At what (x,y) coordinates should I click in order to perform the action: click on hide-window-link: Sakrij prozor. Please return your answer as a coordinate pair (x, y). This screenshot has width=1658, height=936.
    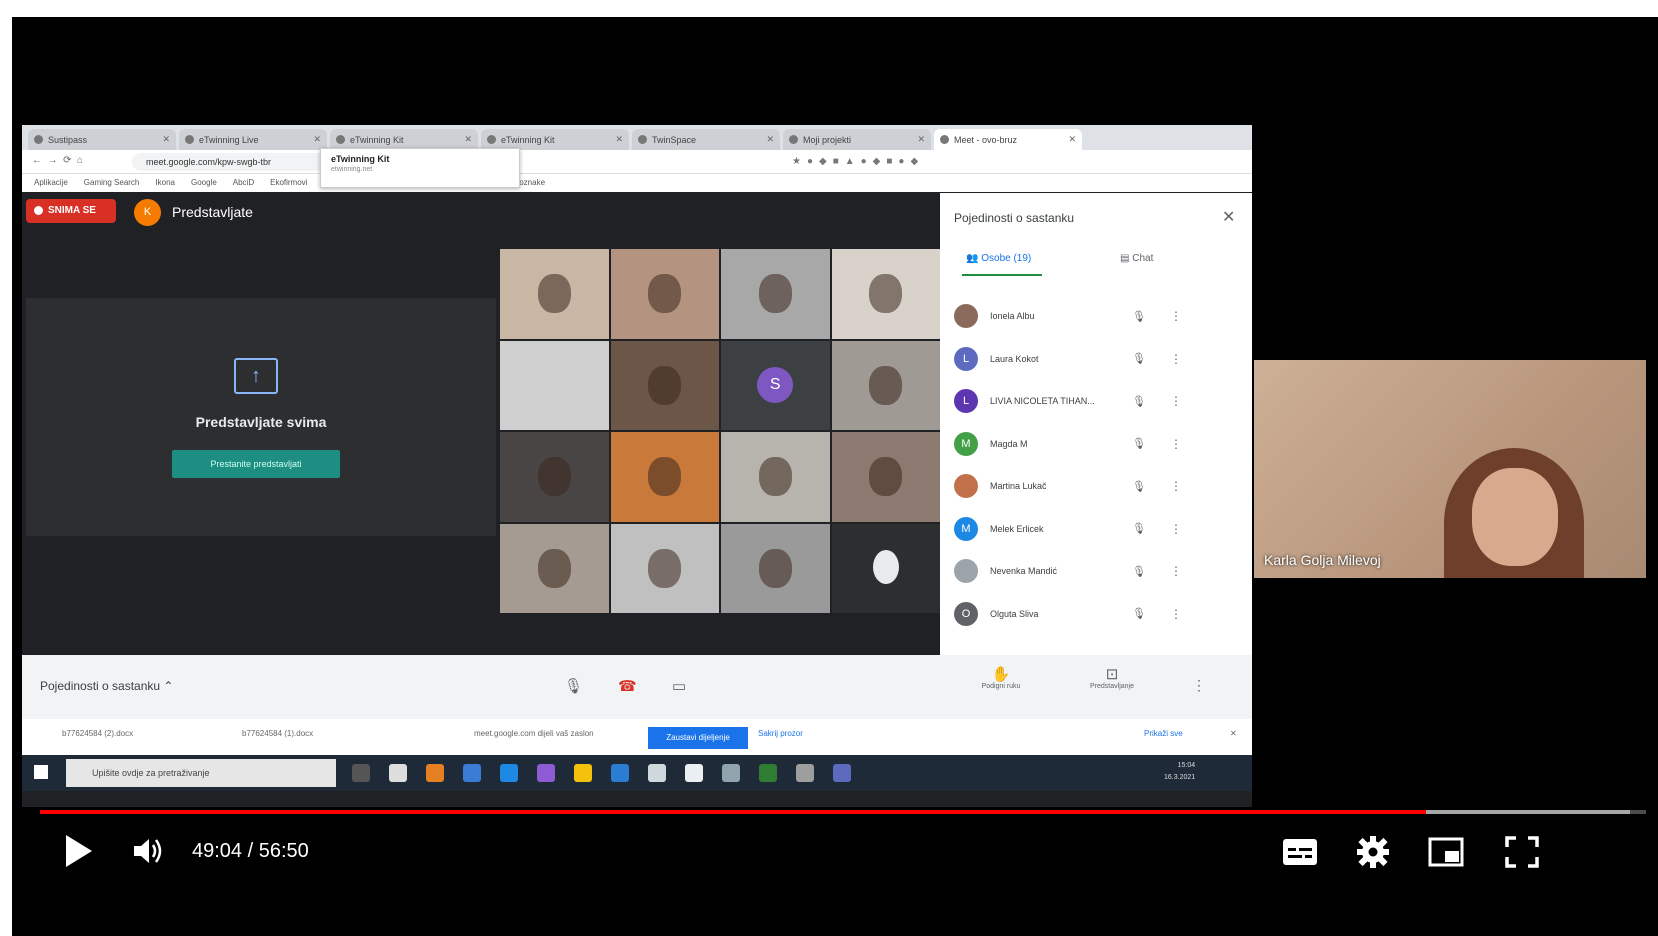
    Looking at the image, I should click on (780, 733).